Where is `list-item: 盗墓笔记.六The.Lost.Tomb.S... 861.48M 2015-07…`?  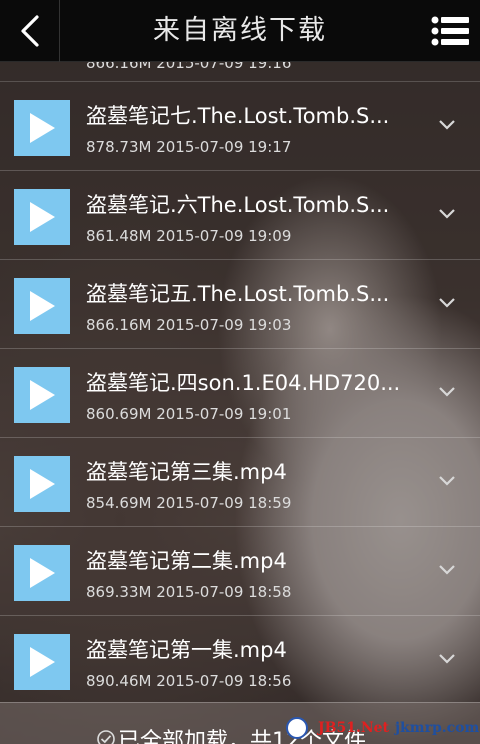 list-item: 盗墓笔记.六The.Lost.Tomb.S... 861.48M 2015-07… is located at coordinates (240, 215).